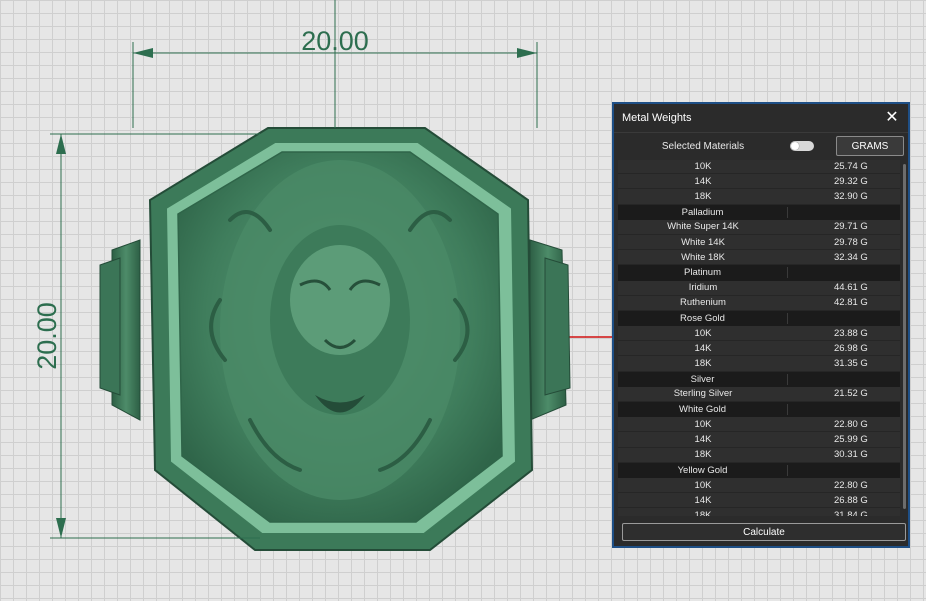 The height and width of the screenshot is (601, 926). What do you see at coordinates (795, 146) in the screenshot?
I see `toggle-knob` at bounding box center [795, 146].